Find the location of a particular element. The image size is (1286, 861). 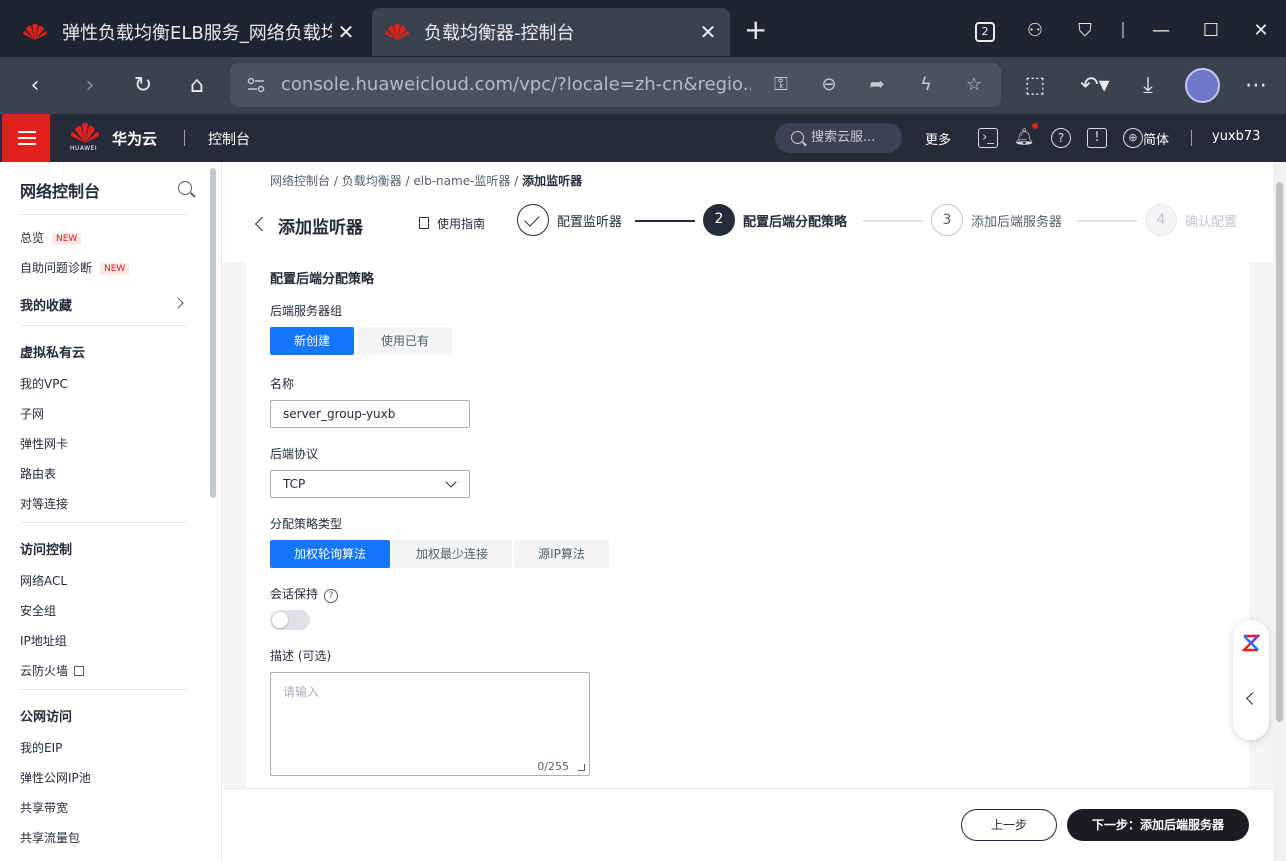

name-input: server_group-yuxb is located at coordinates (370, 414).